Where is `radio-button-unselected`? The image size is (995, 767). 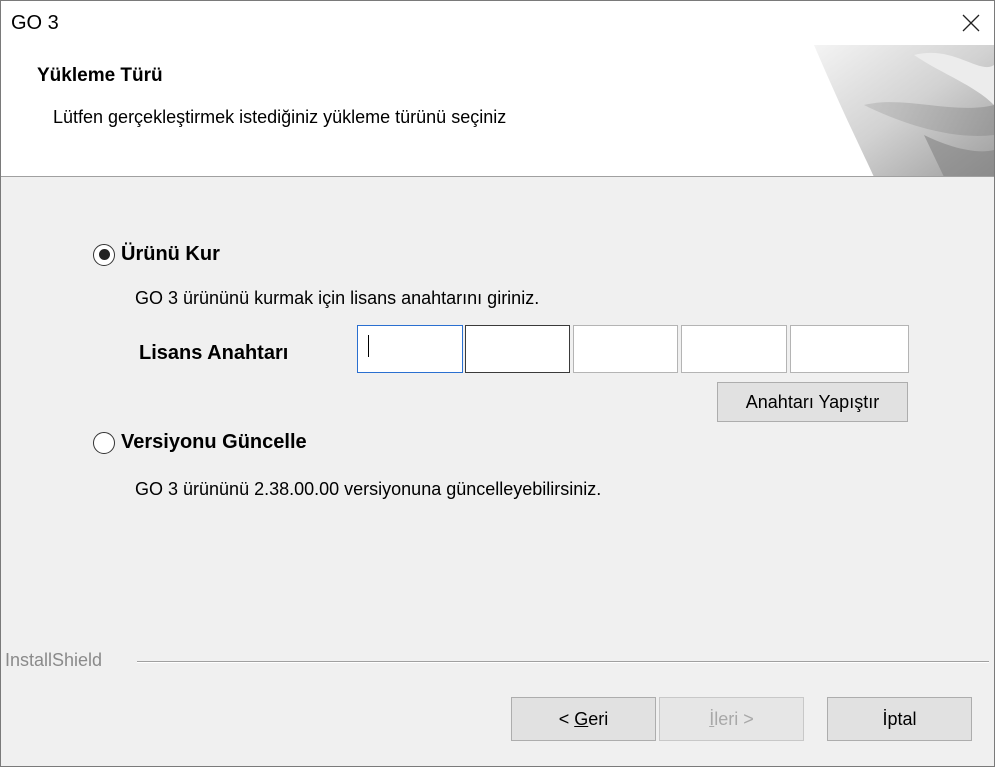
radio-button-unselected is located at coordinates (104, 442).